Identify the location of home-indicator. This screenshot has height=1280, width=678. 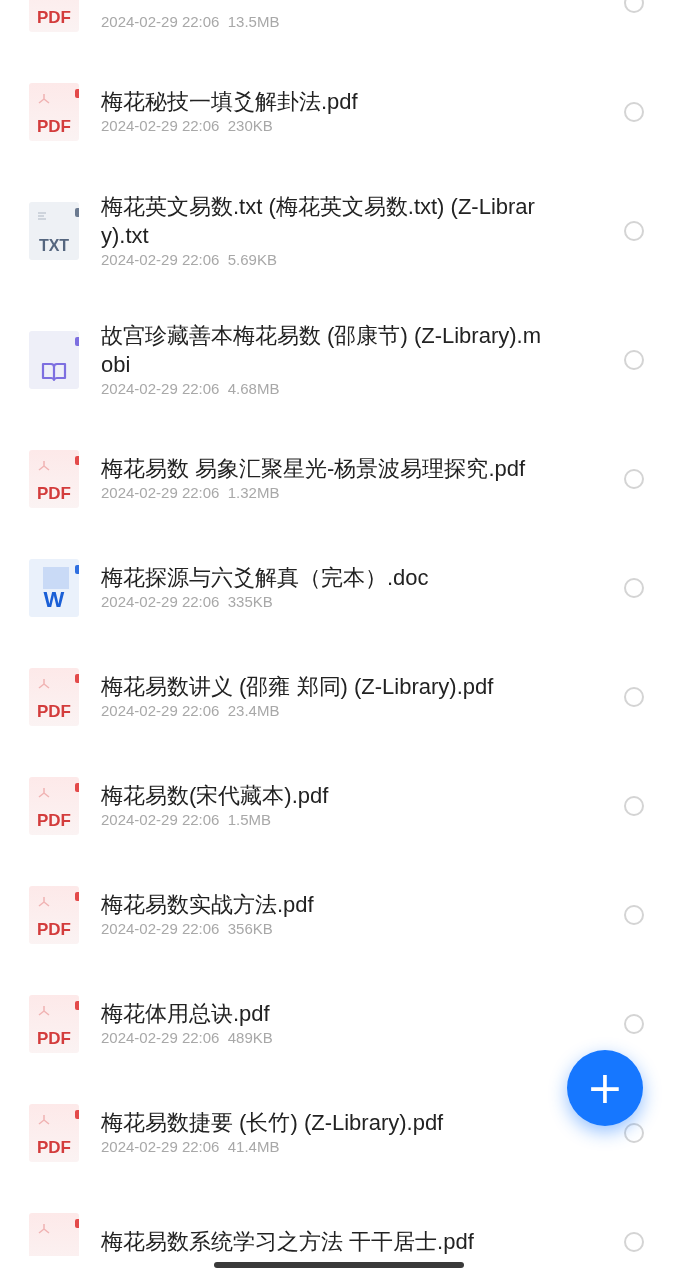
(339, 1265).